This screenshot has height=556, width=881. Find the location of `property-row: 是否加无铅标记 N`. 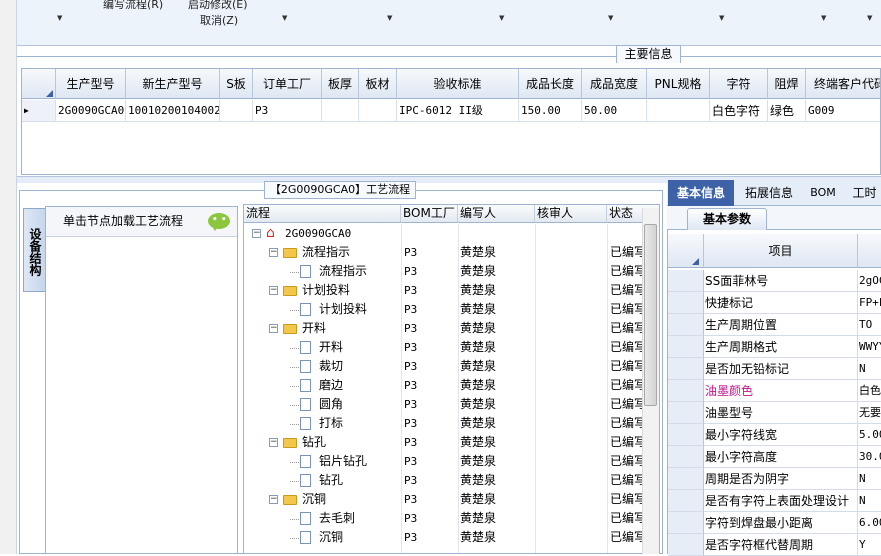

property-row: 是否加无铅标记 N is located at coordinates (774, 369).